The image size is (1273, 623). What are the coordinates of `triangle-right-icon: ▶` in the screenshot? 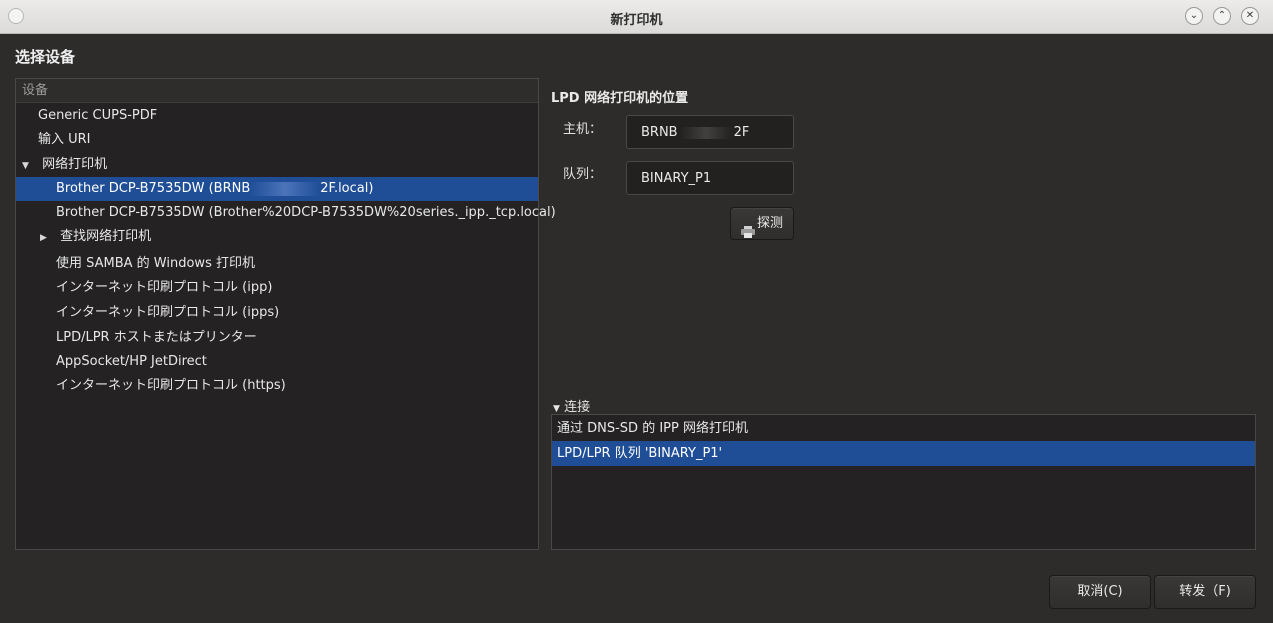 It's located at (45, 238).